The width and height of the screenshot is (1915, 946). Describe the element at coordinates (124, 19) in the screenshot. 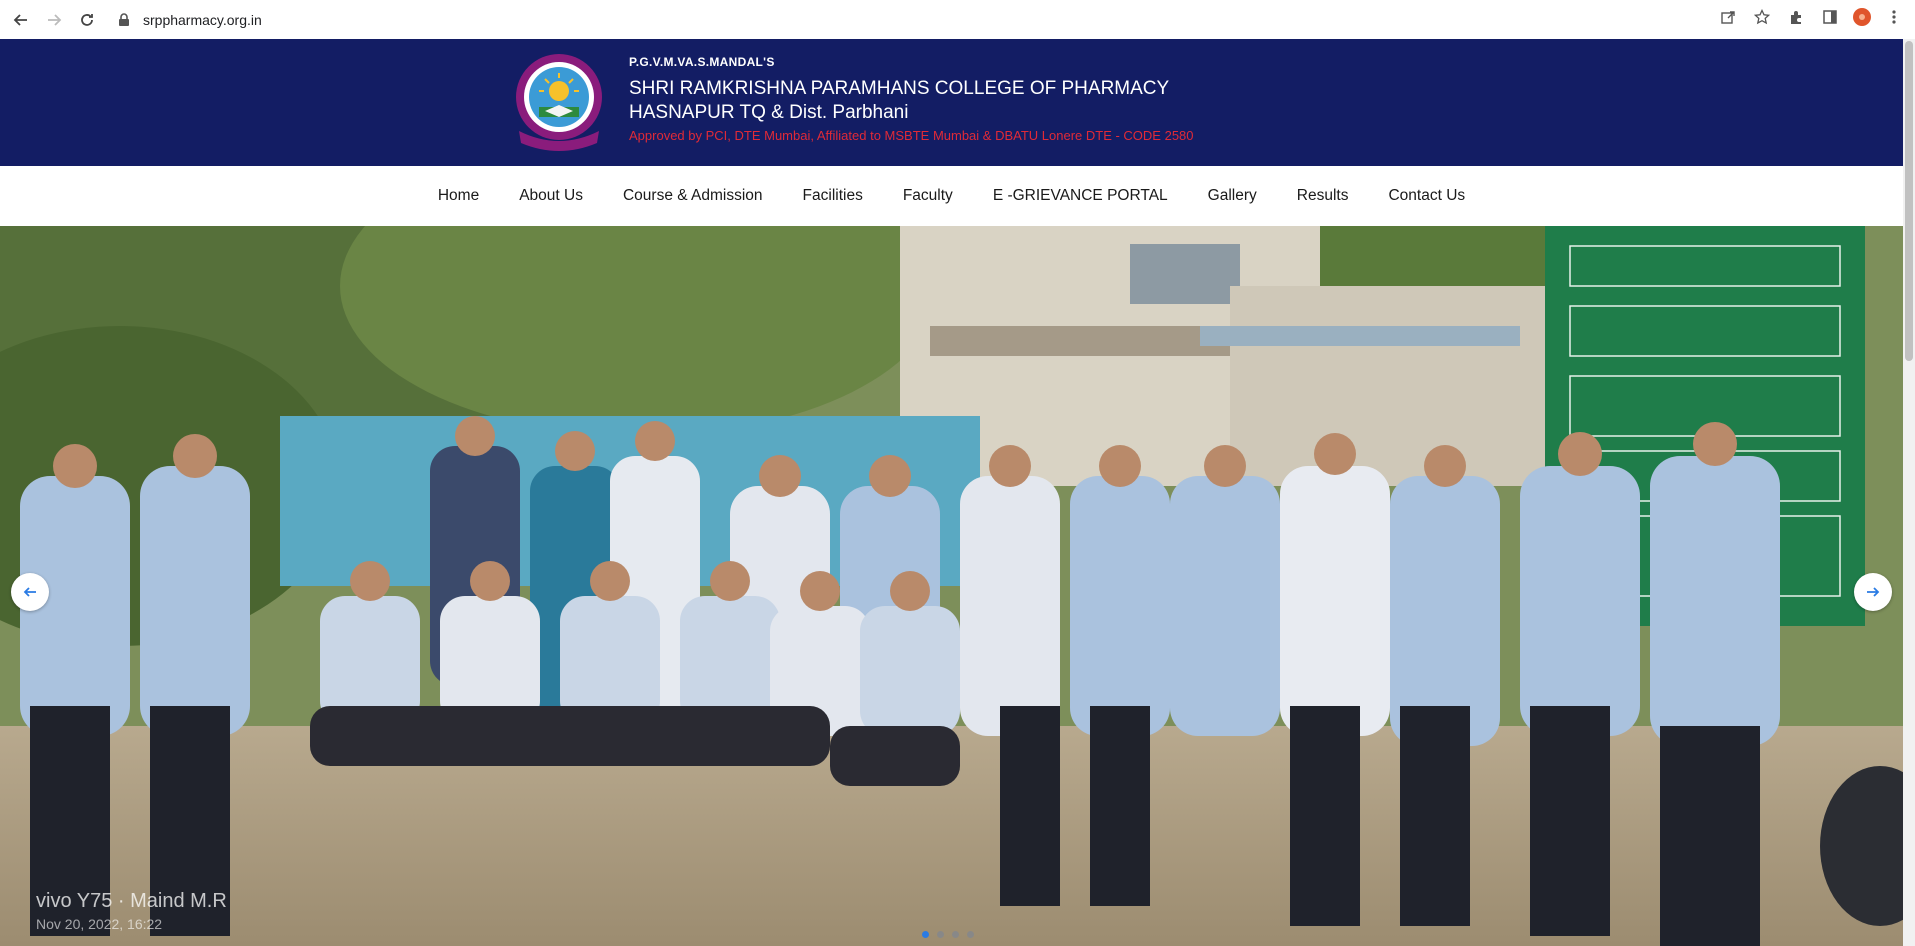

I see `lock-icon` at that location.